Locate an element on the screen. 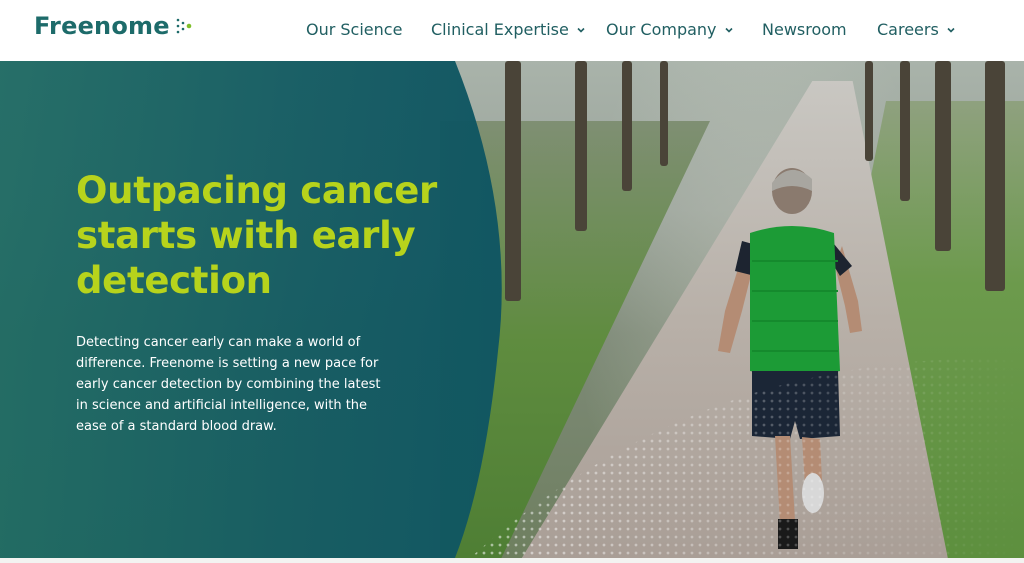 This screenshot has height=563, width=1024. nav-our-company: Our Company is located at coordinates (669, 29).